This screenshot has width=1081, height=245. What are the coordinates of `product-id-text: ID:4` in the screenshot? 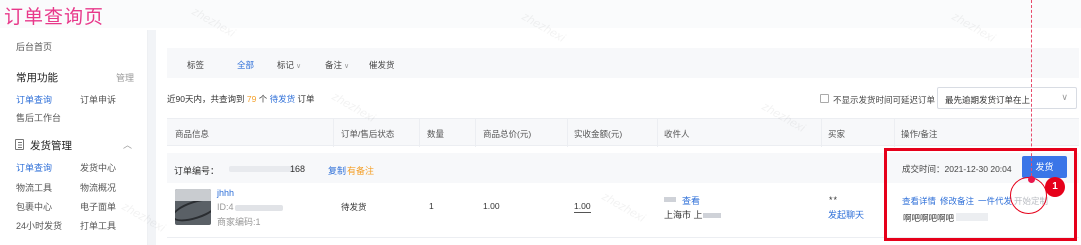 It's located at (225, 207).